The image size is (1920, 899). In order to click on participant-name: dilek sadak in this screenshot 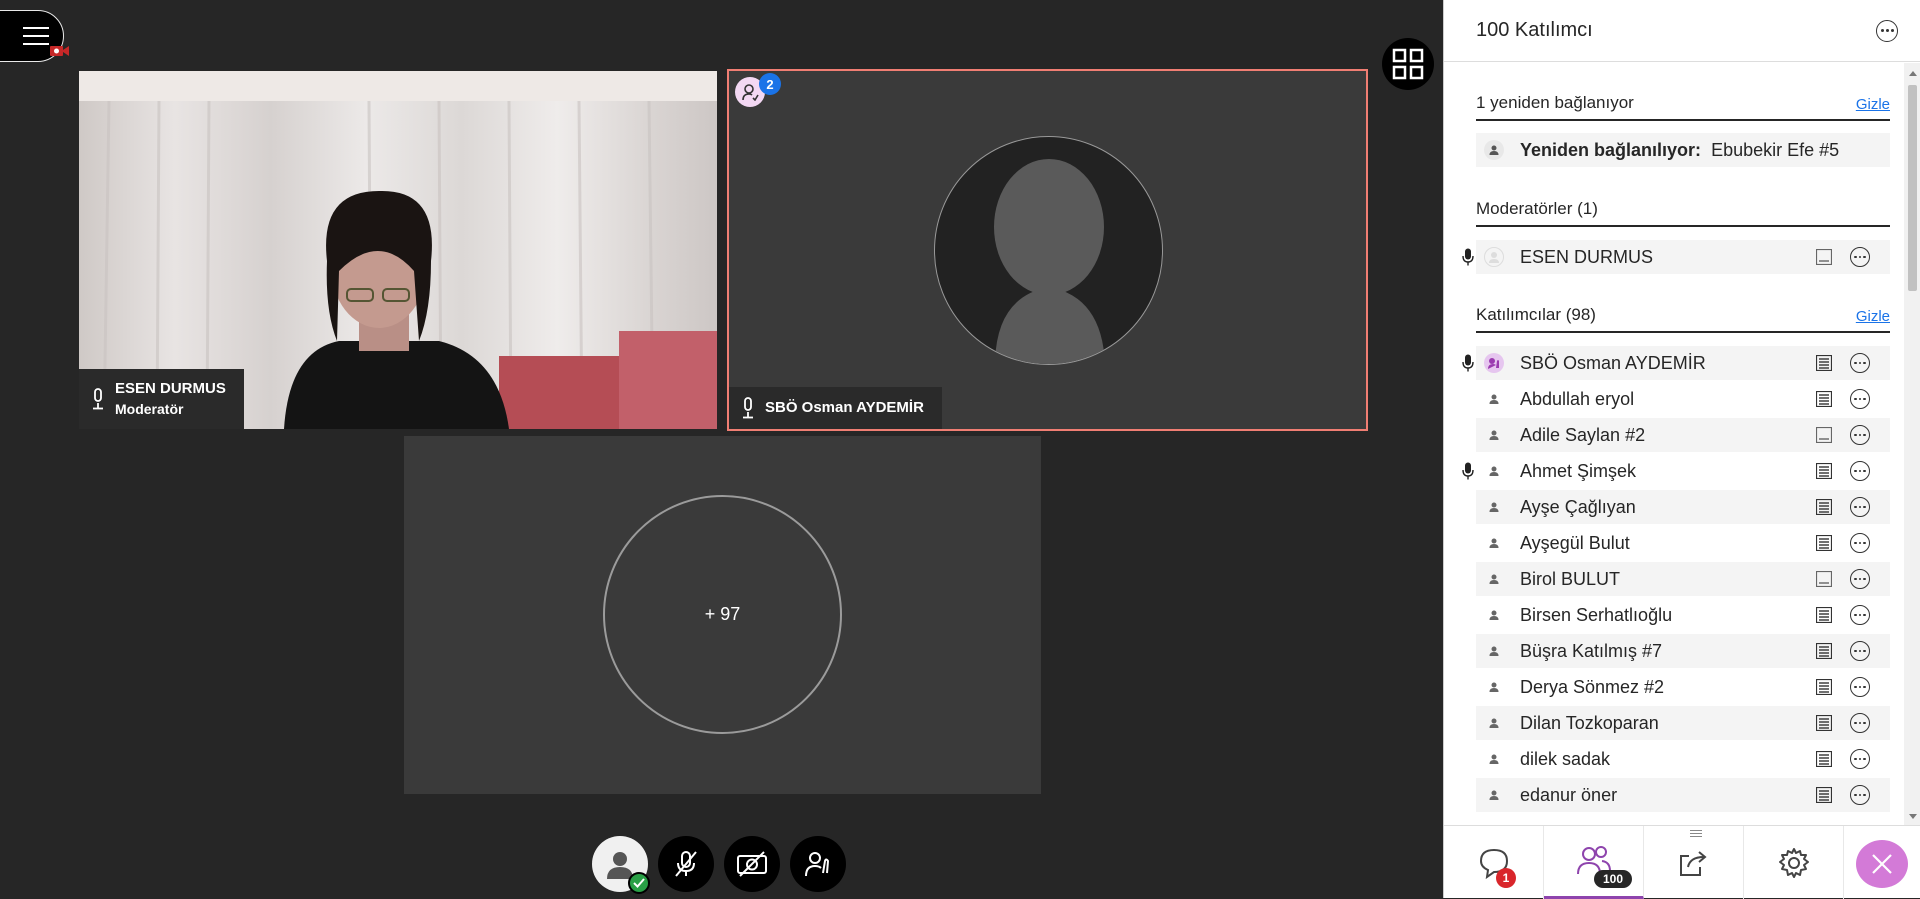, I will do `click(1565, 758)`.